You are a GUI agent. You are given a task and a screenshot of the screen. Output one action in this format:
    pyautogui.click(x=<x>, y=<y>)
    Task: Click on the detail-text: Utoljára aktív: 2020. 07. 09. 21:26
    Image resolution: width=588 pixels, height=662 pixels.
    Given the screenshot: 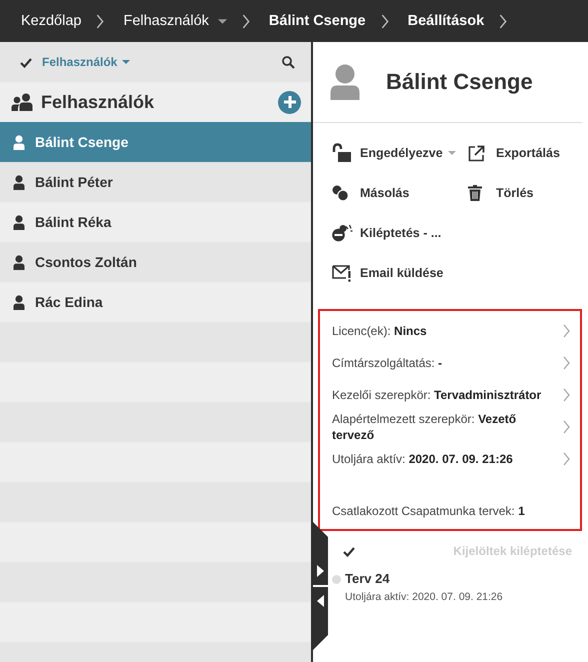 What is the action you would take?
    pyautogui.click(x=423, y=459)
    